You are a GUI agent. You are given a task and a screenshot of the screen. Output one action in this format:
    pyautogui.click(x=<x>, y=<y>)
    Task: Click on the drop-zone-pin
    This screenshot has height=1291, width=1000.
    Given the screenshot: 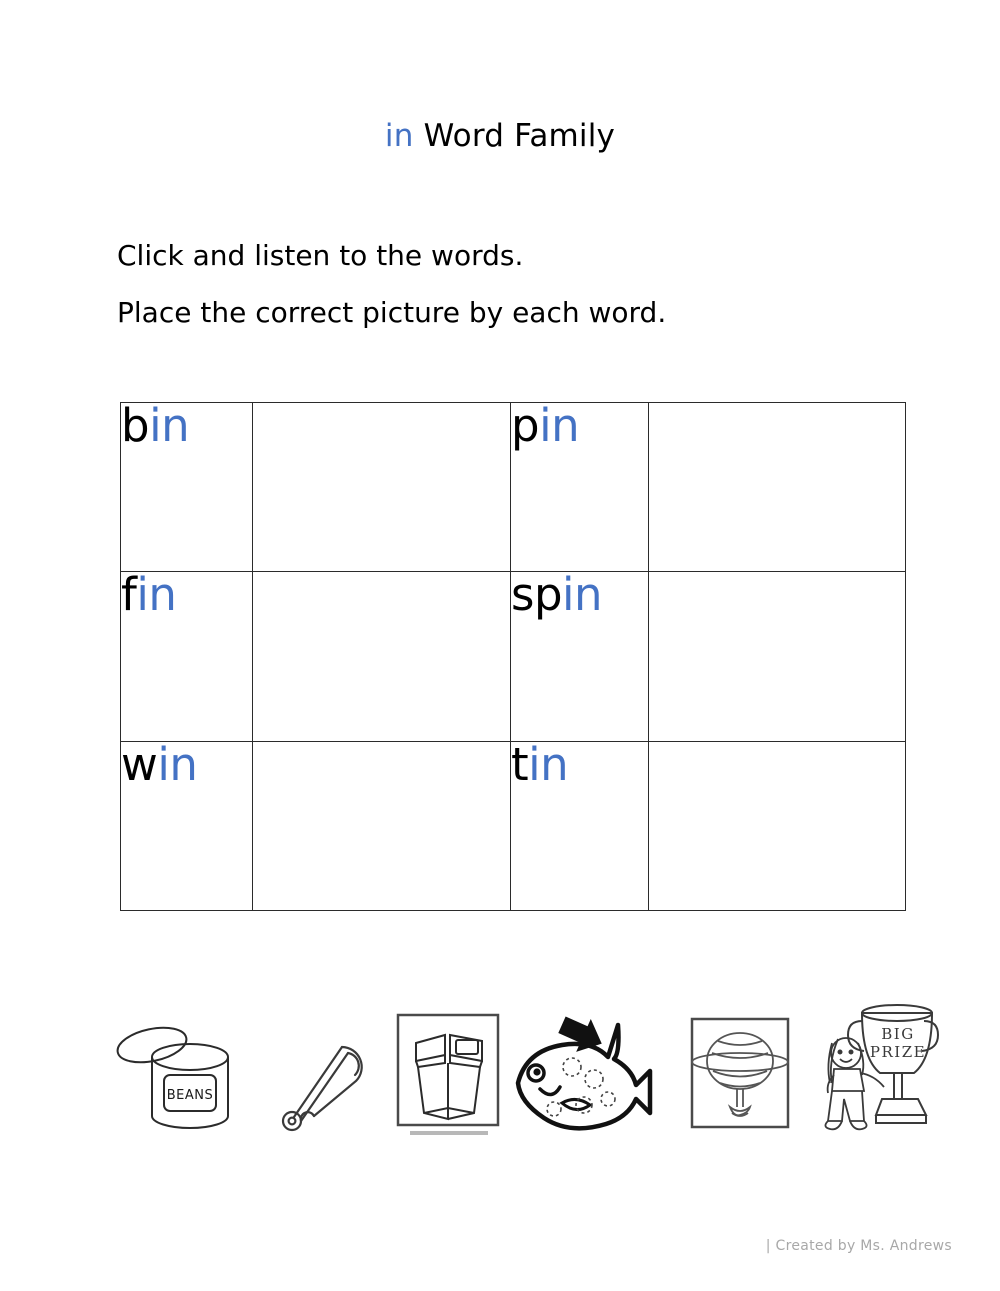 What is the action you would take?
    pyautogui.click(x=777, y=487)
    